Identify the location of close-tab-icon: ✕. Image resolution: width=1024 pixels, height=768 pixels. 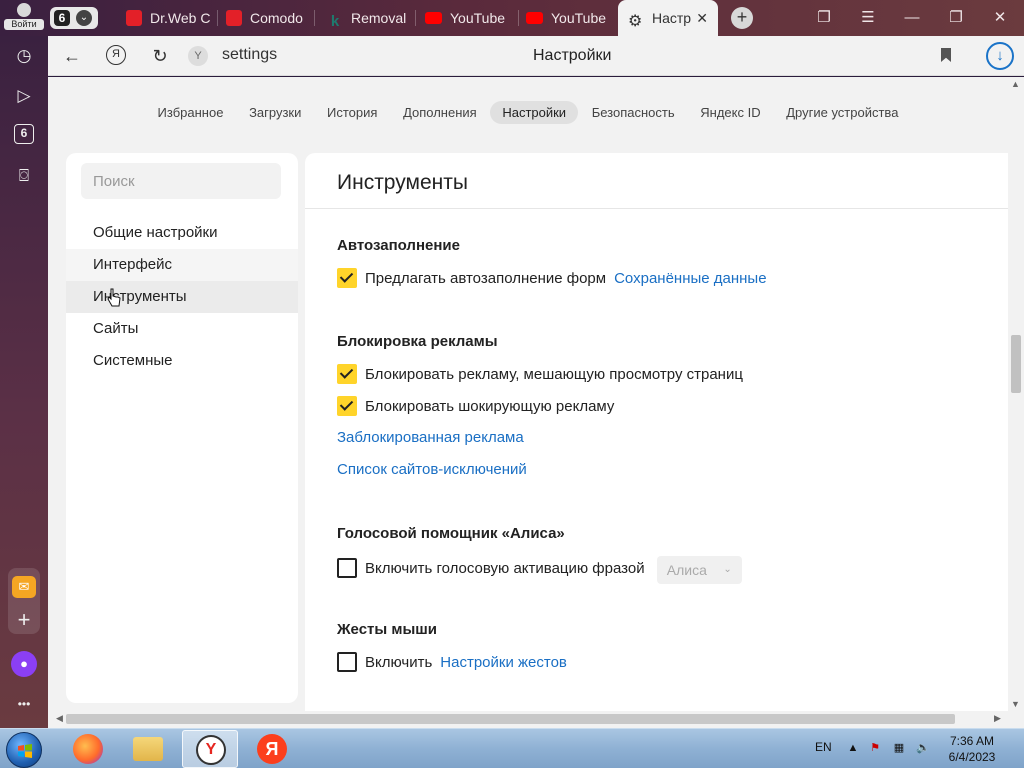
(702, 18).